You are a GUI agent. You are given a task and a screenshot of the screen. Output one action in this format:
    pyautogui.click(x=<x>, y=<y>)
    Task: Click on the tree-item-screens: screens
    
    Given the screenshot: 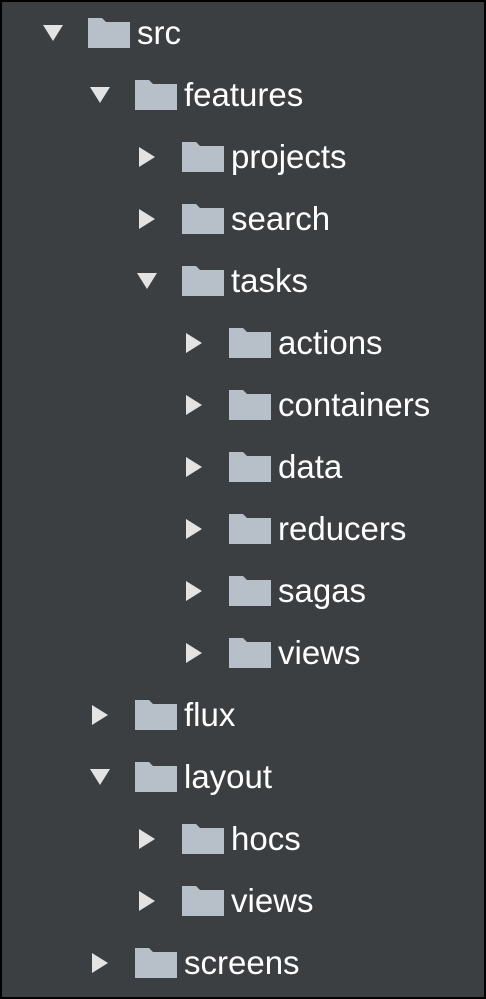 What is the action you would take?
    pyautogui.click(x=193, y=963)
    